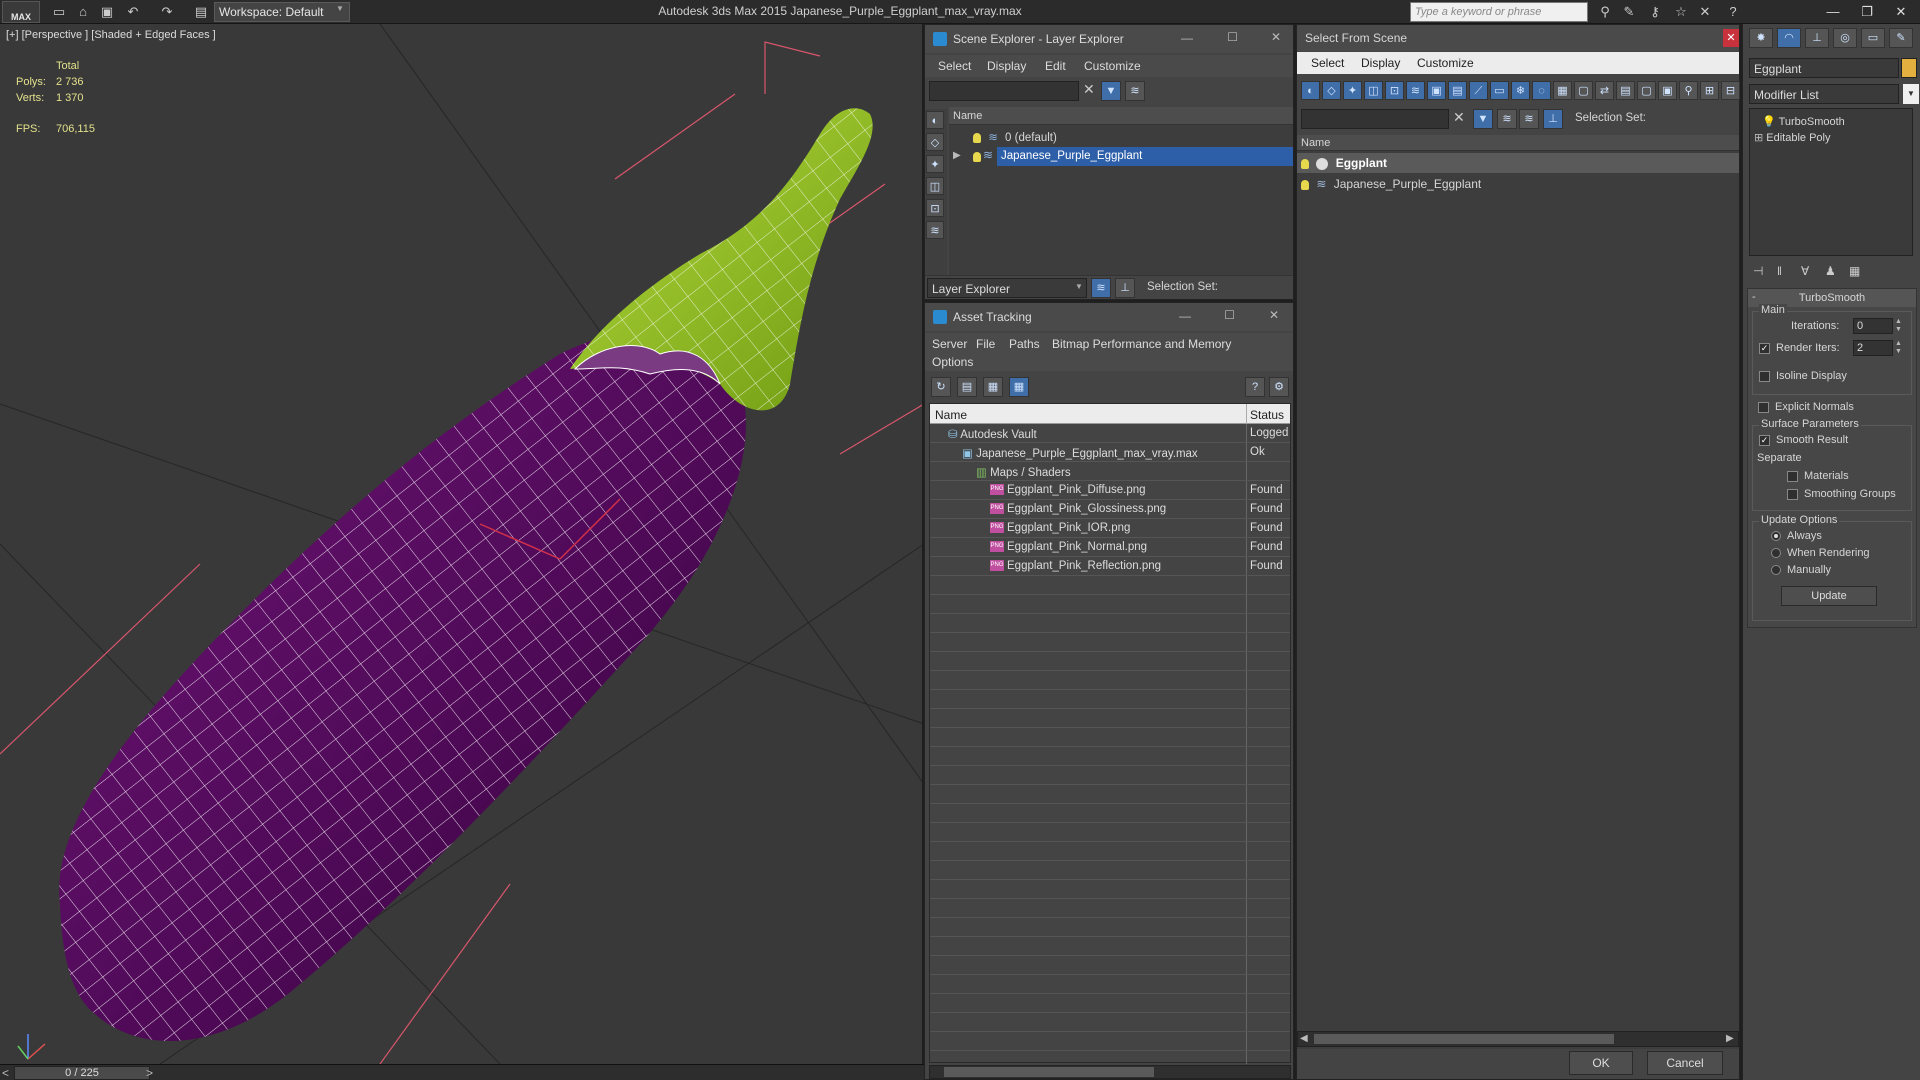  I want to click on open-file-icon: ⌂, so click(83, 12).